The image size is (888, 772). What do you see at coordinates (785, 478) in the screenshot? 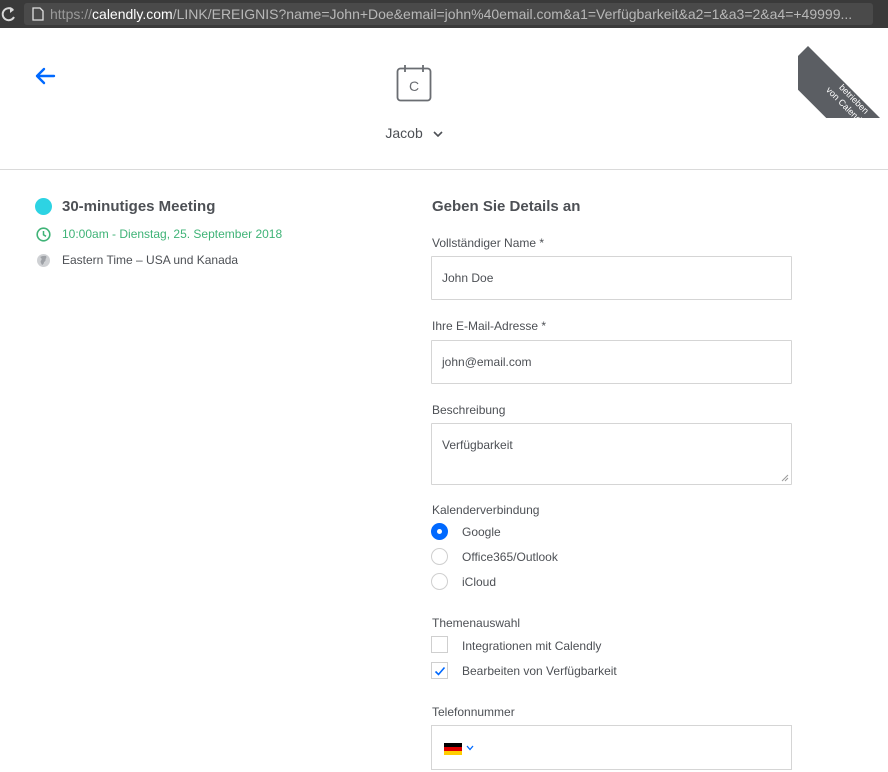
I see `resize-handle-icon` at bounding box center [785, 478].